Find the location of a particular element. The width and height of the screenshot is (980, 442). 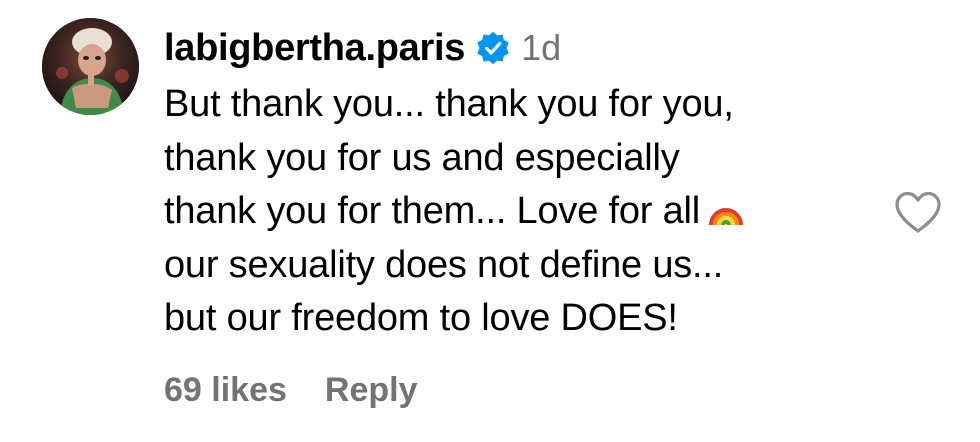

verified-badge-icon is located at coordinates (493, 48).